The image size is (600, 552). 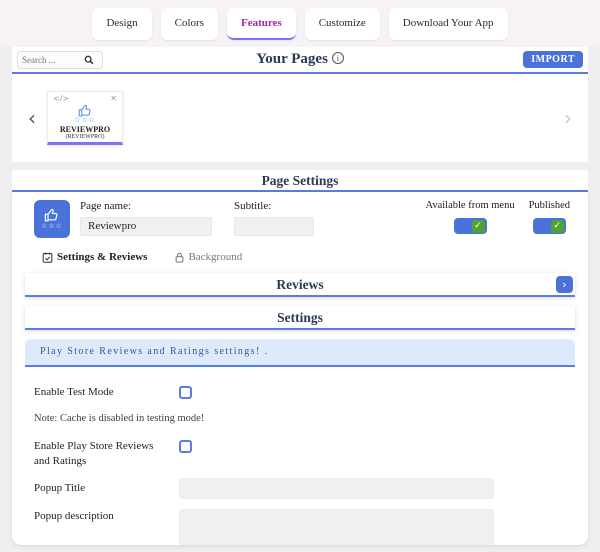 What do you see at coordinates (32, 118) in the screenshot?
I see `carousel-prev-icon: ‹` at bounding box center [32, 118].